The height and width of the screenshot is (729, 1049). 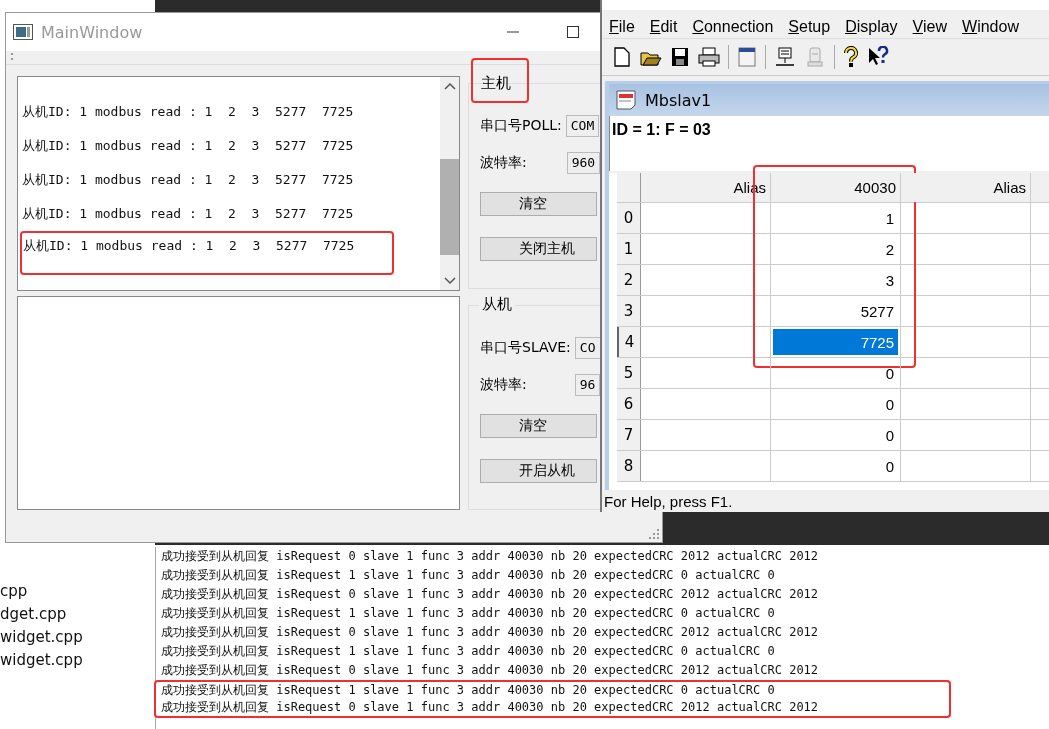 I want to click on row-header: 0, so click(x=629, y=218).